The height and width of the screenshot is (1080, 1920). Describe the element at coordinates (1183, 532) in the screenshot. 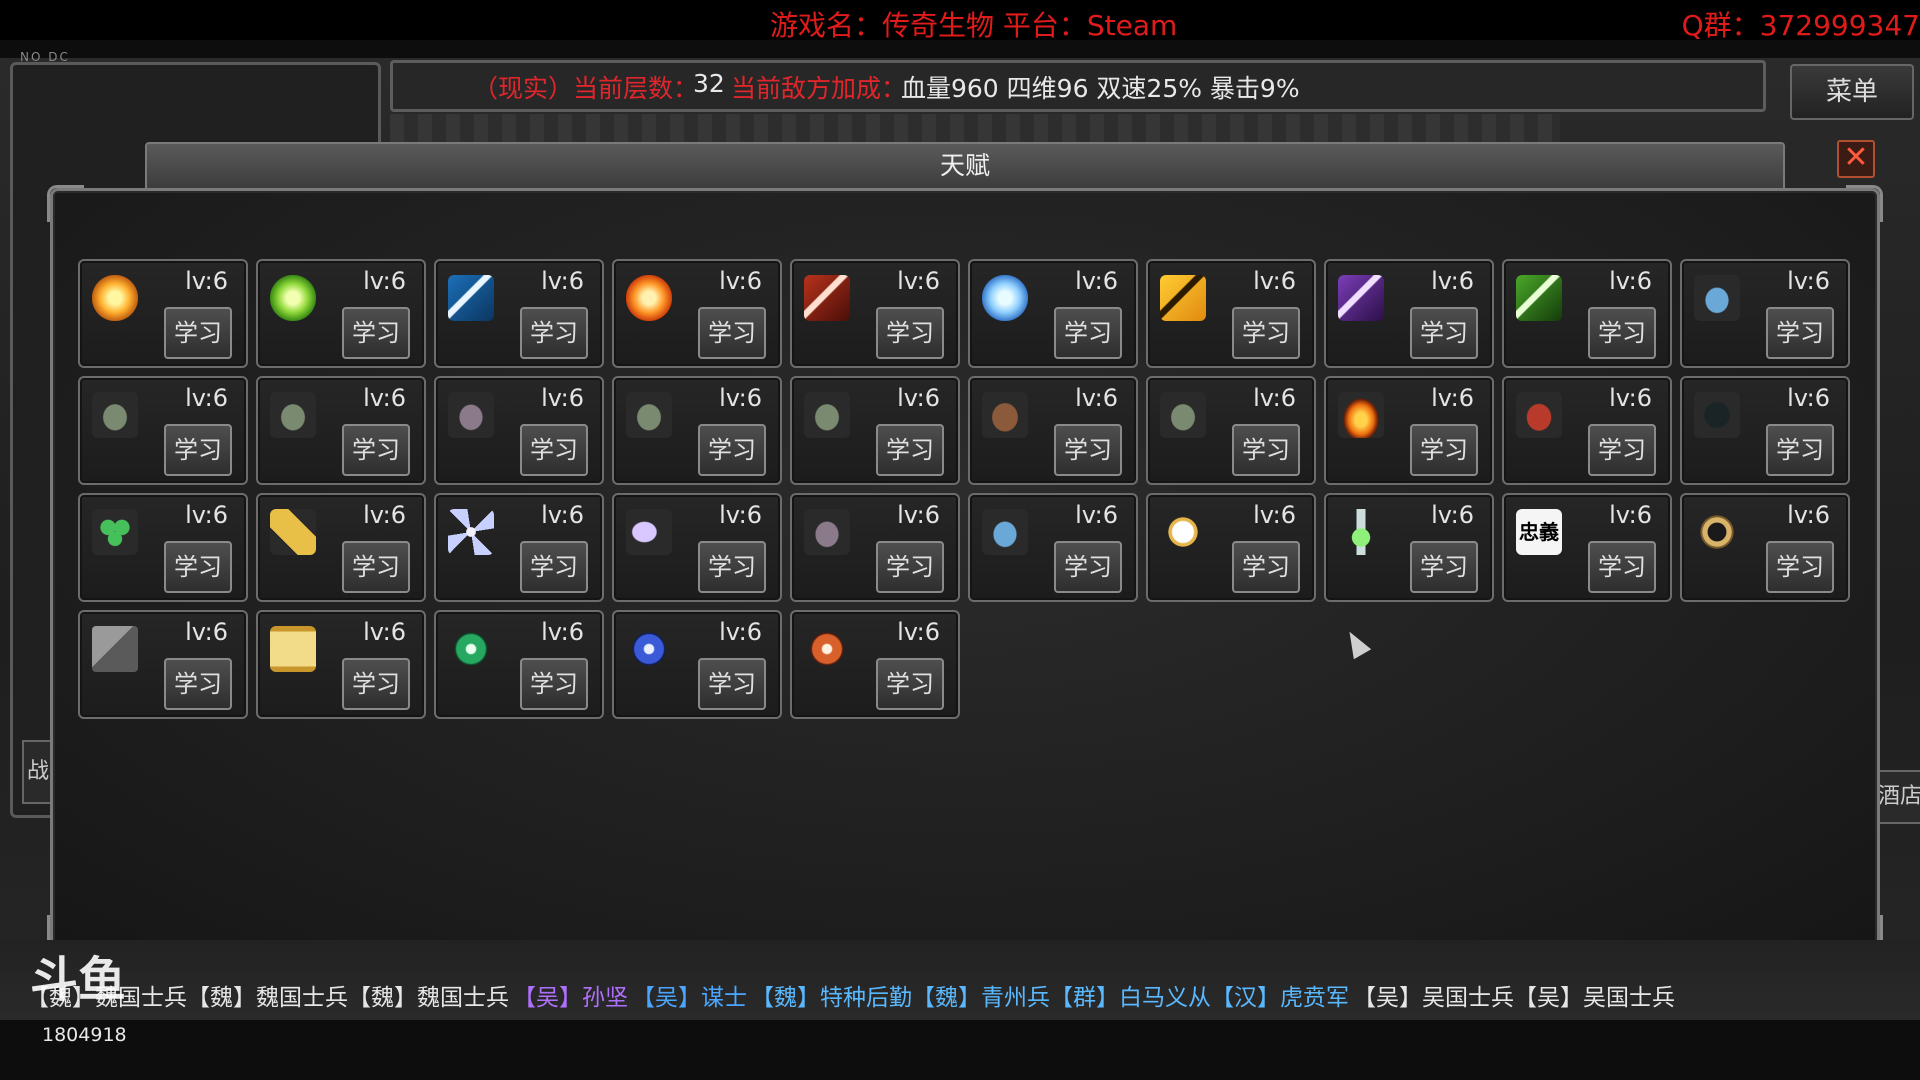

I see `clock-icon` at that location.